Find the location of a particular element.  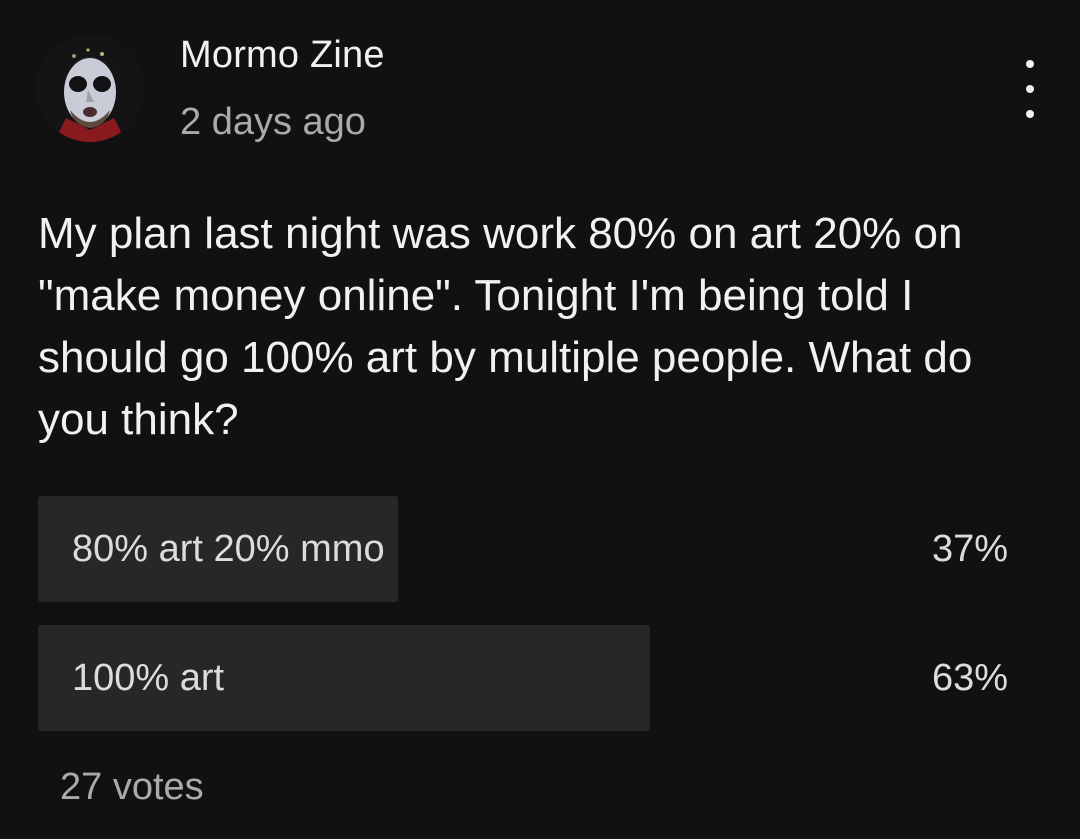

poll-option-percent: 37% is located at coordinates (969, 549).